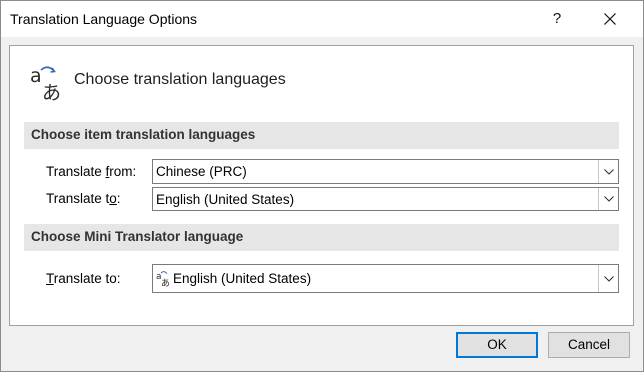 The width and height of the screenshot is (644, 372). What do you see at coordinates (87, 278) in the screenshot?
I see `label-part: ranslate to:` at bounding box center [87, 278].